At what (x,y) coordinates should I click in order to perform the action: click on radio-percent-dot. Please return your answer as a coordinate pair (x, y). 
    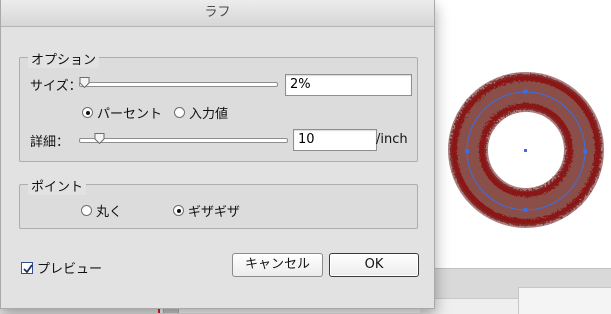
    Looking at the image, I should click on (87, 112).